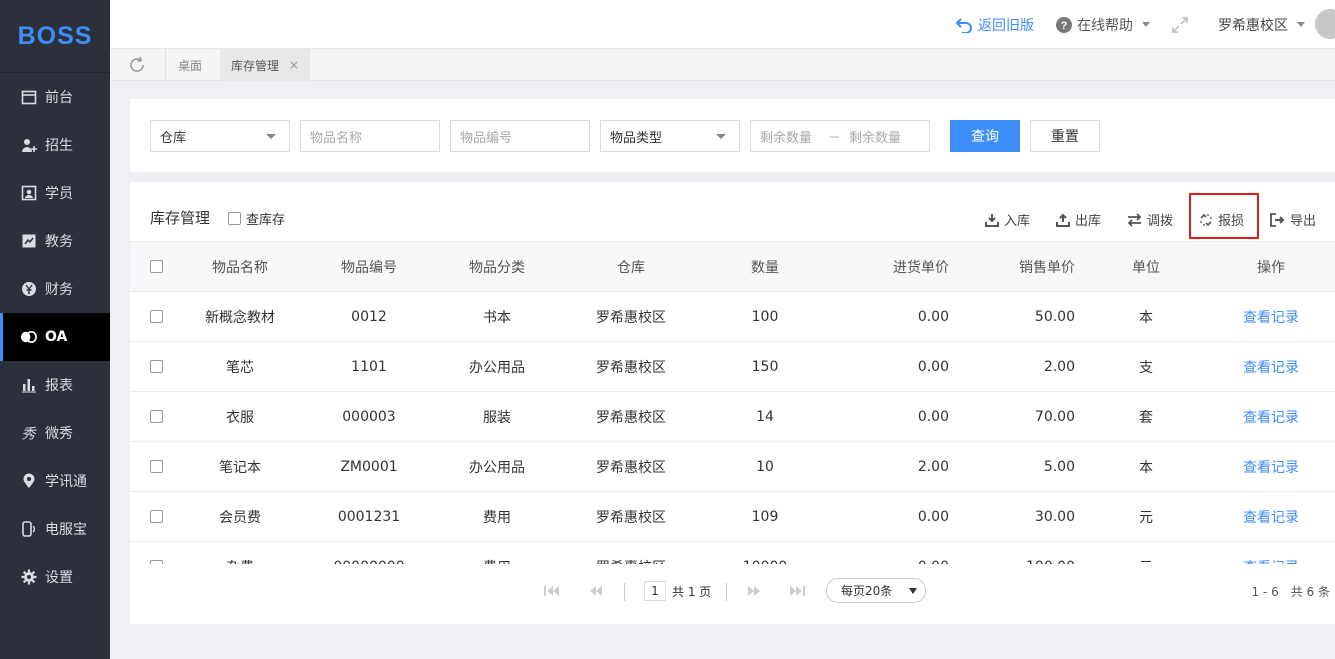 The height and width of the screenshot is (659, 1335). I want to click on remaining-min-placeholder: 剩余数量, so click(786, 136).